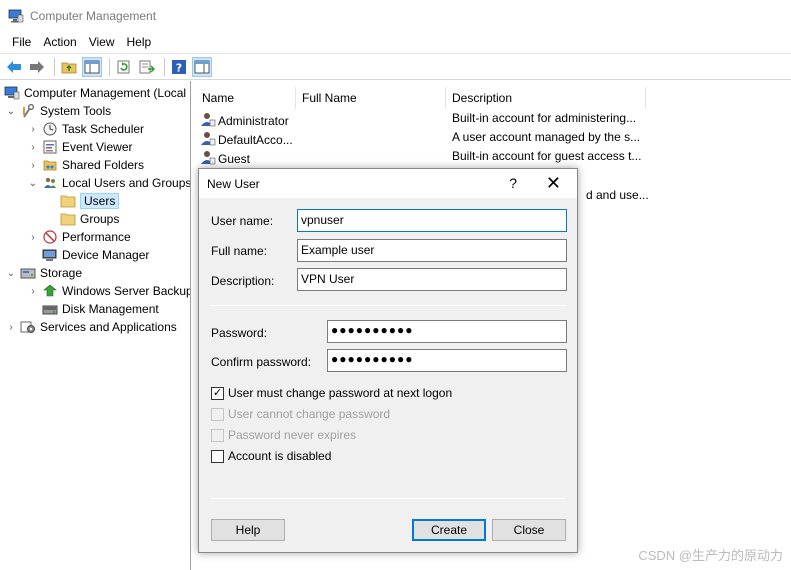 The height and width of the screenshot is (570, 791). Describe the element at coordinates (202, 66) in the screenshot. I see `show-action-pane-icon` at that location.